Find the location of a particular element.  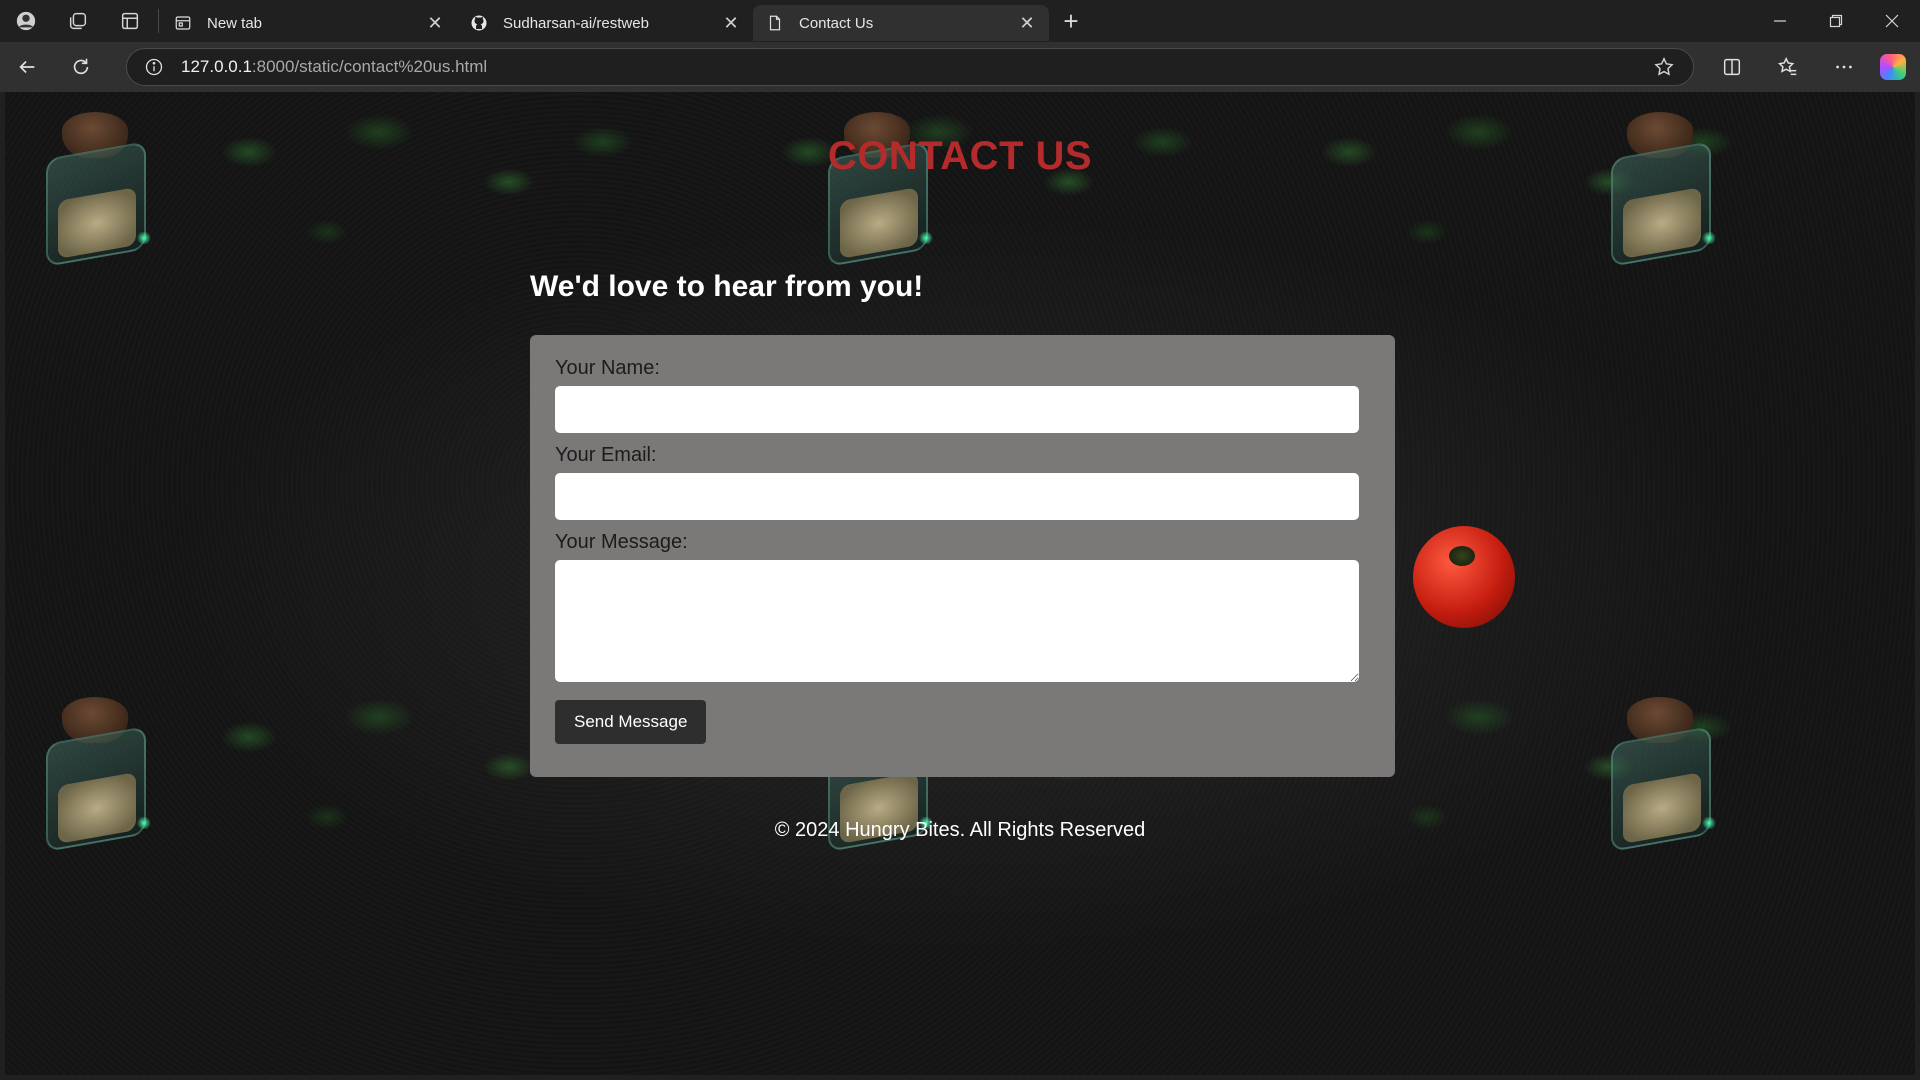

browser-toolbar: 127.0.0.1:8000/static/contact%20us.html is located at coordinates (960, 67).